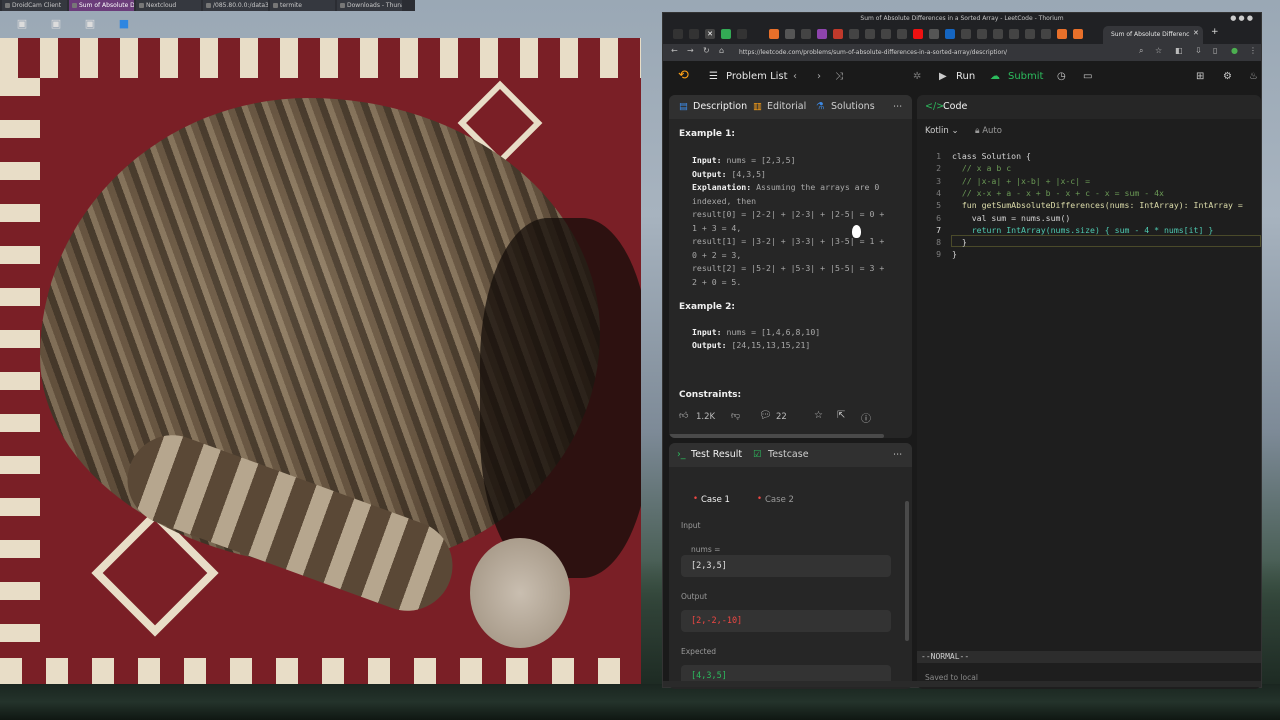 The image size is (1280, 720). Describe the element at coordinates (1227, 76) in the screenshot. I see `settings-gear-icon: ⚙` at that location.